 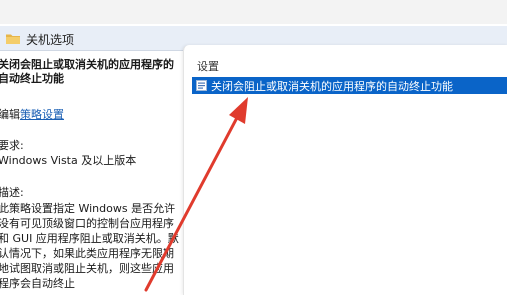 What do you see at coordinates (208, 66) in the screenshot?
I see `settings-column-header: 设置` at bounding box center [208, 66].